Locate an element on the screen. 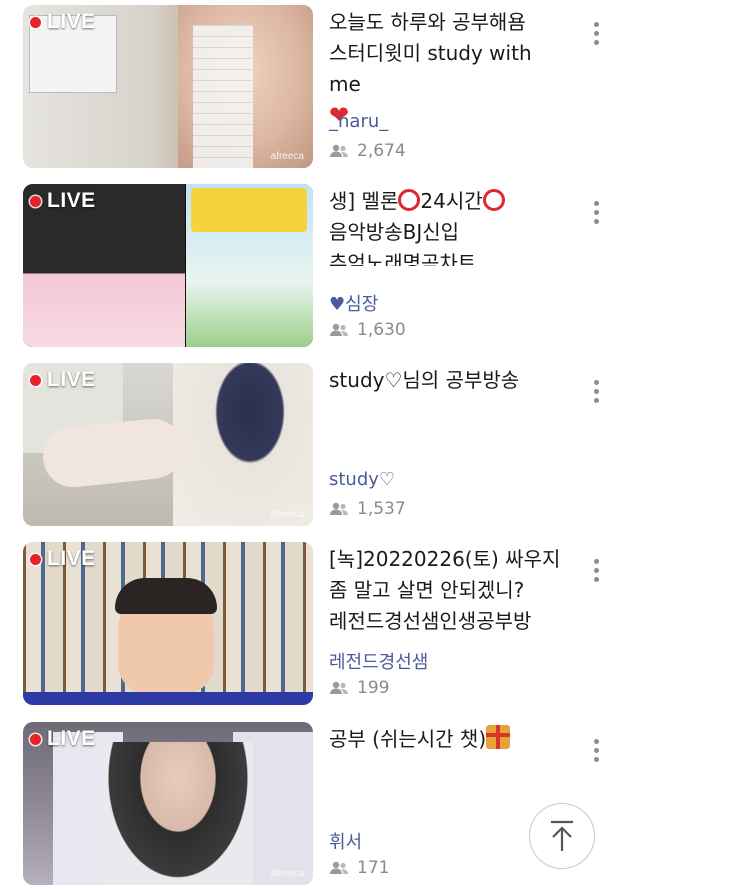 The width and height of the screenshot is (740, 889). stream-title: 공부 (쉬는시간 챗) is located at coordinates (446, 739).